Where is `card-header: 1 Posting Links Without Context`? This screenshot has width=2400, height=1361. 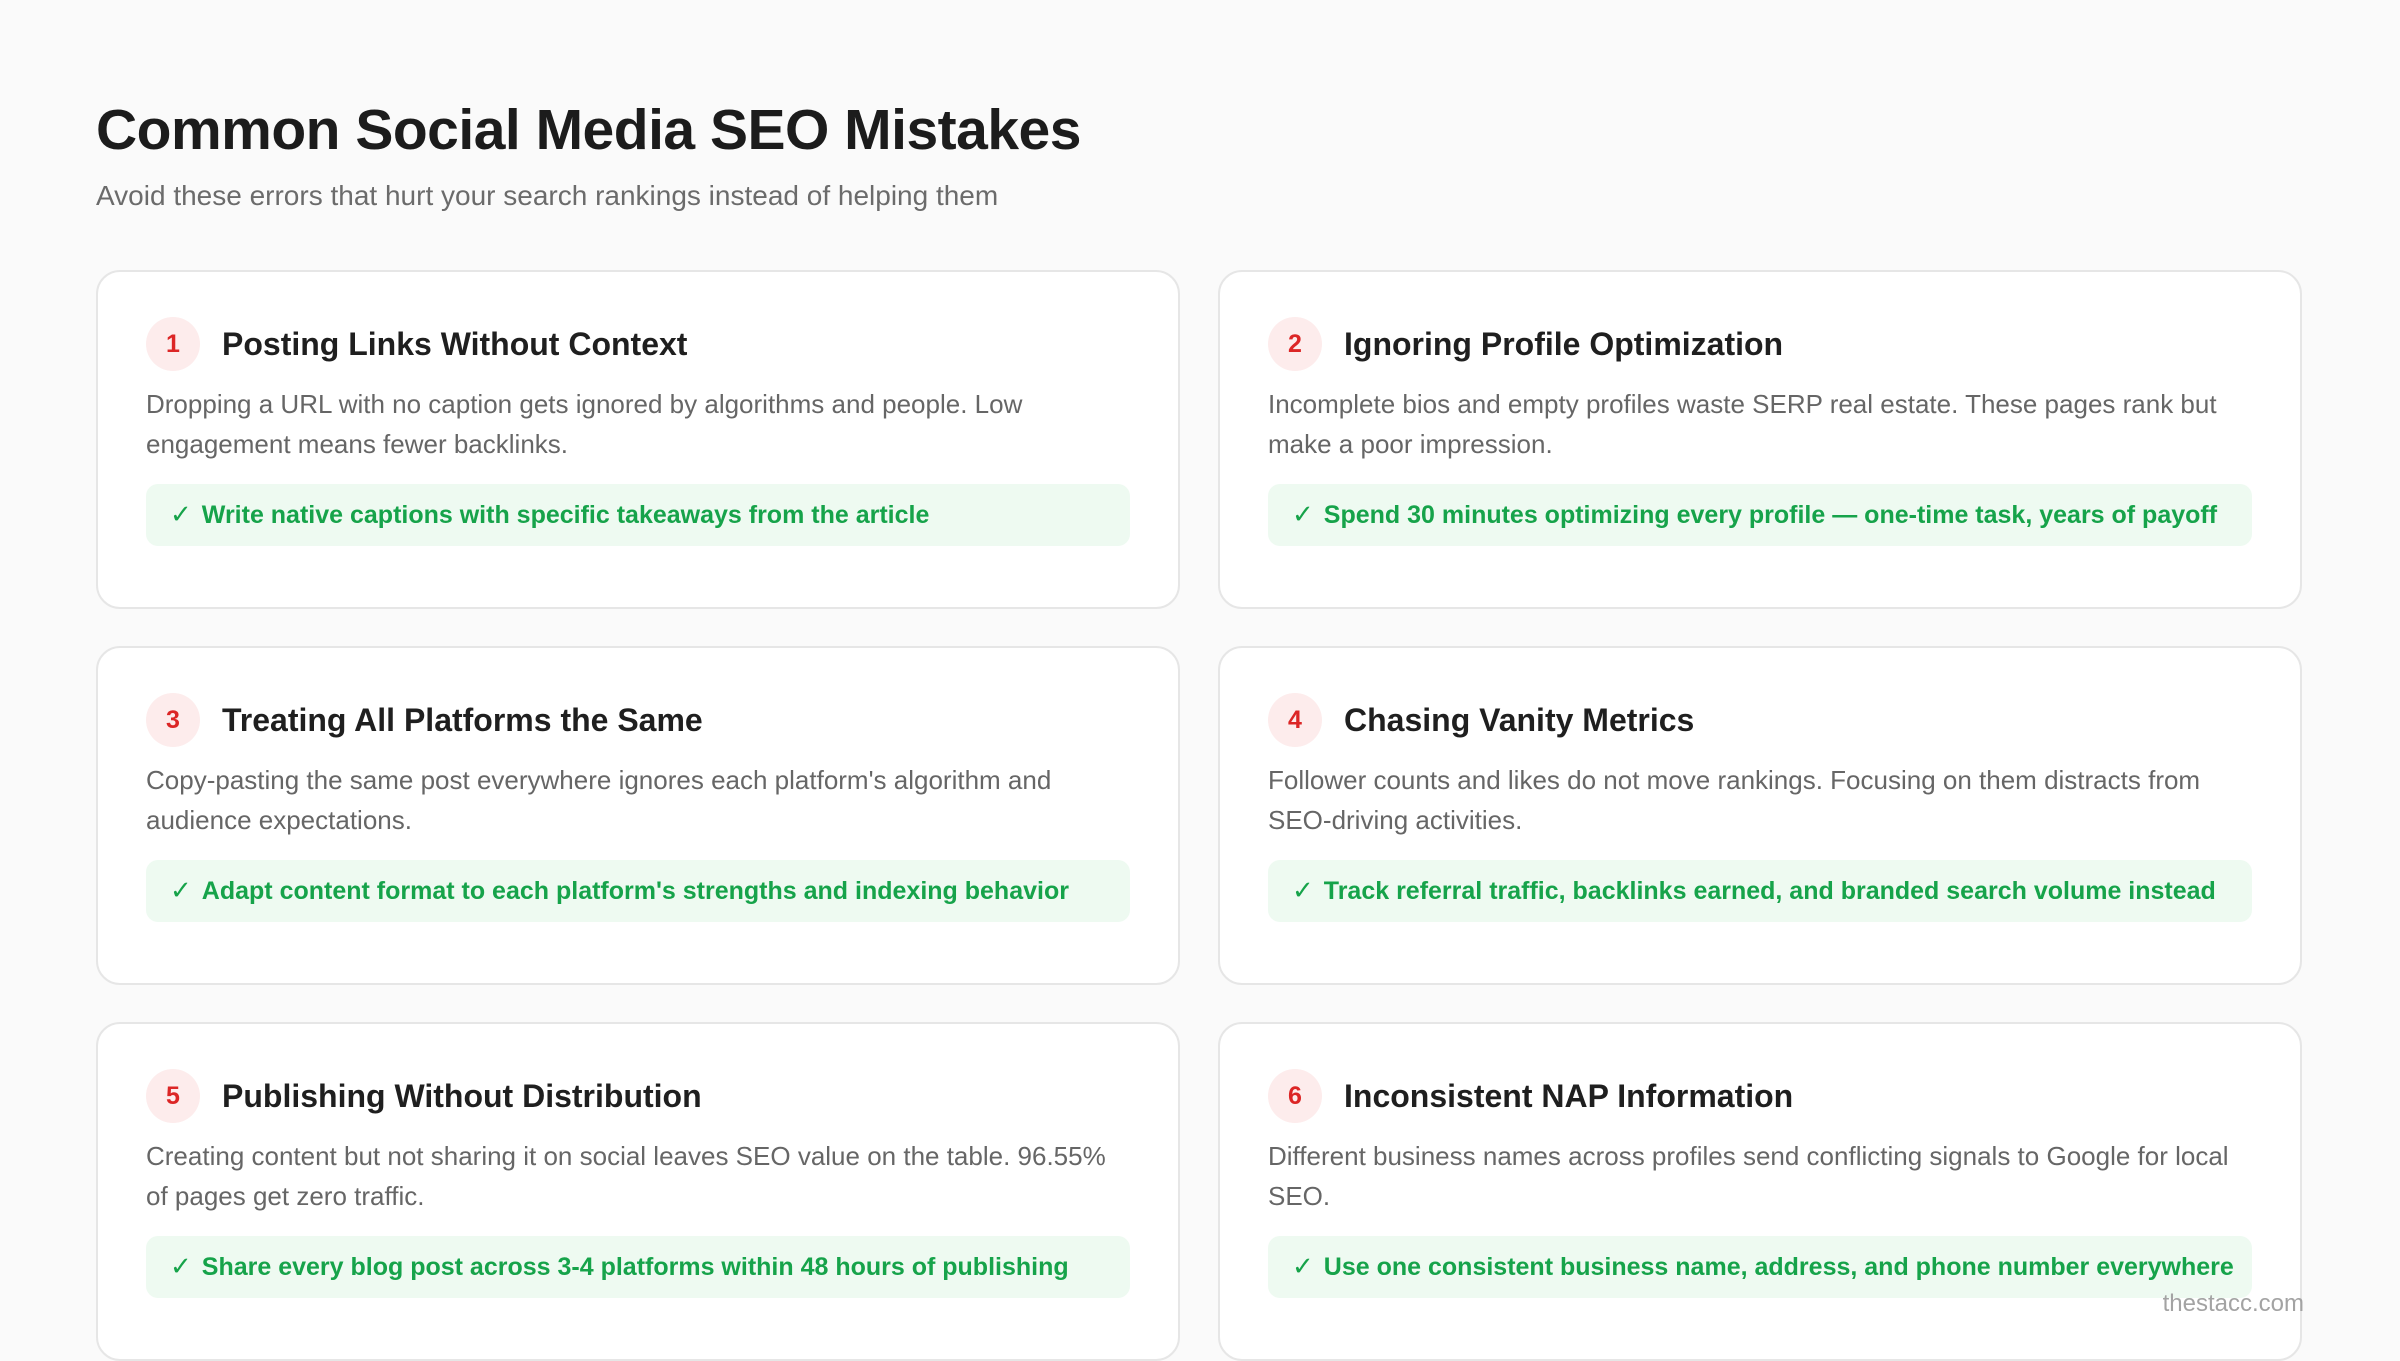
card-header: 1 Posting Links Without Context is located at coordinates (638, 344).